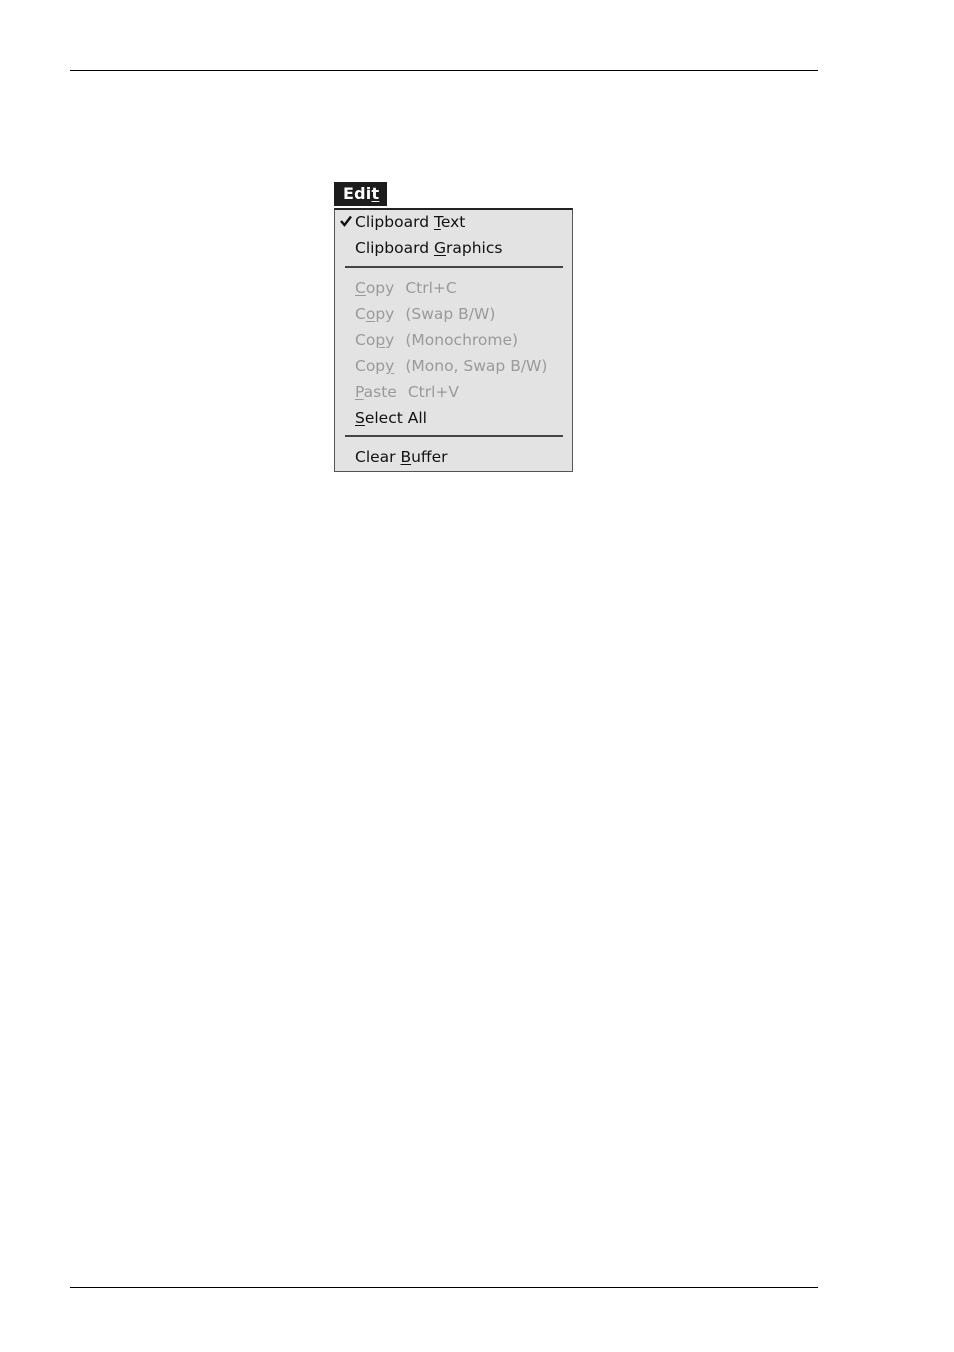 Image resolution: width=954 pixels, height=1352 pixels. I want to click on shortcut-label: Ctrl+C, so click(431, 288).